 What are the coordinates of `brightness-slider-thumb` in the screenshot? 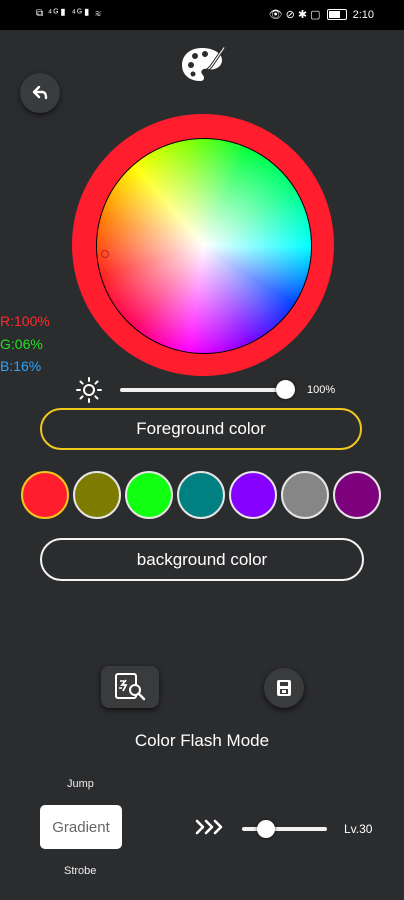 It's located at (285, 389).